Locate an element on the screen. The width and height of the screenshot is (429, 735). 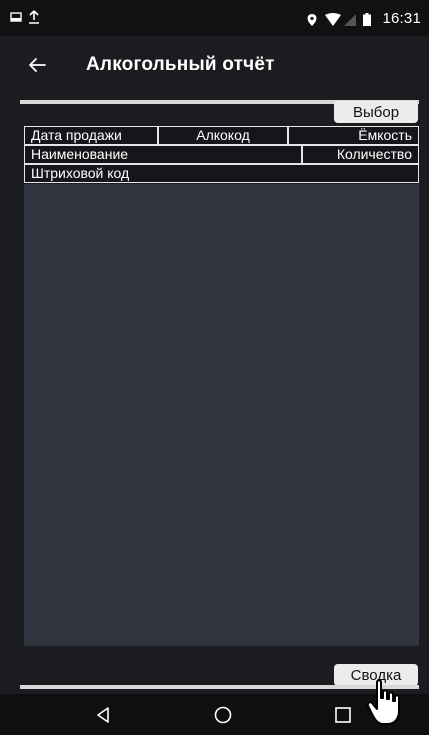
app-toolbar: Алкогольный отчёт is located at coordinates (214, 66).